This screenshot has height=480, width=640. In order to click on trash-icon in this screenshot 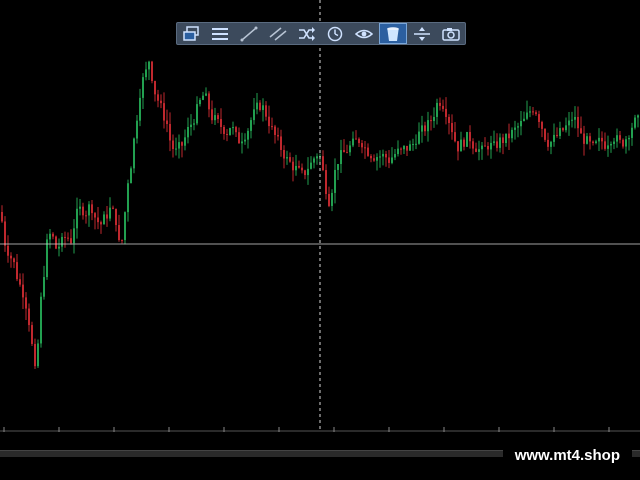, I will do `click(392, 33)`.